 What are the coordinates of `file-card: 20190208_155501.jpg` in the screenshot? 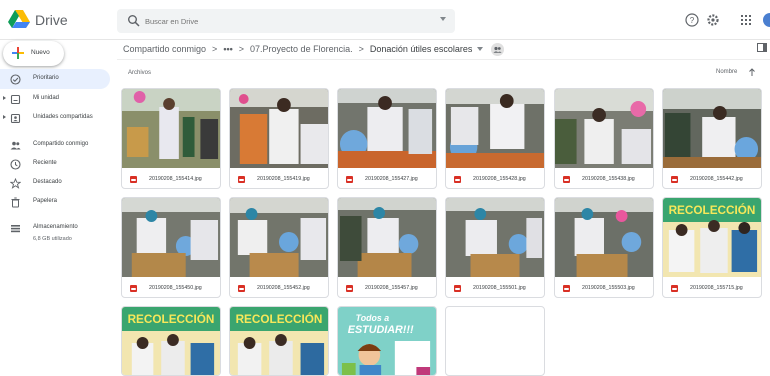 It's located at (495, 247).